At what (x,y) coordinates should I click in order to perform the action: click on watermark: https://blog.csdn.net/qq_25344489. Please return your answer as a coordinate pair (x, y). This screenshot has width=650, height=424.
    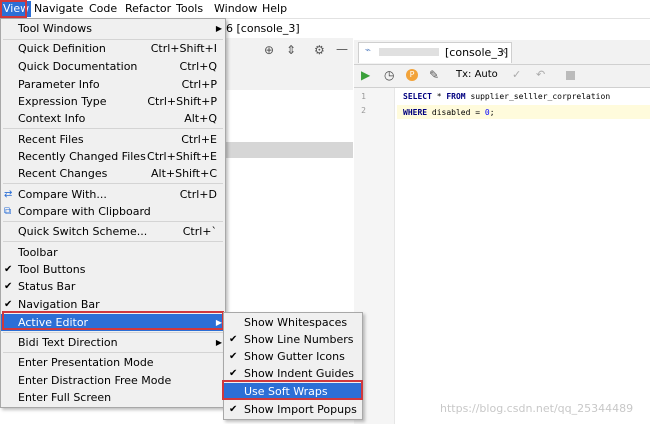
    Looking at the image, I should click on (537, 408).